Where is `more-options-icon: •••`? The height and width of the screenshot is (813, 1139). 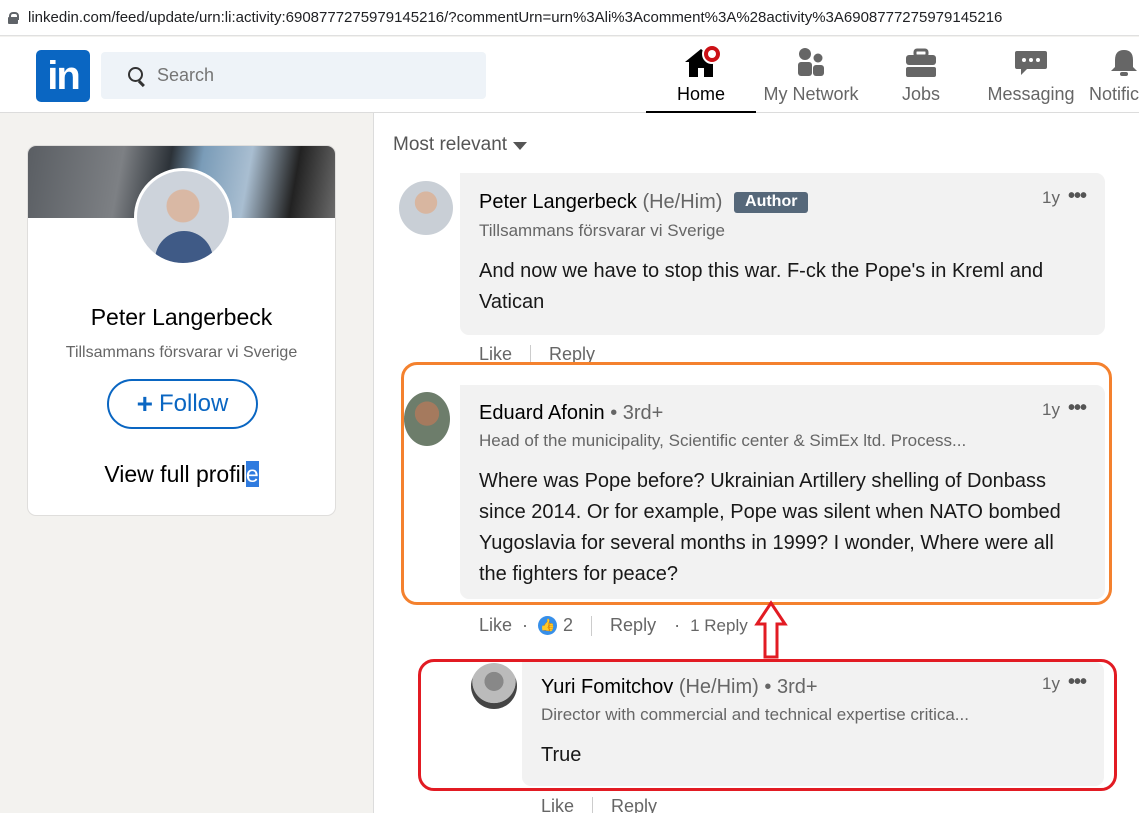
more-options-icon: ••• is located at coordinates (1077, 196).